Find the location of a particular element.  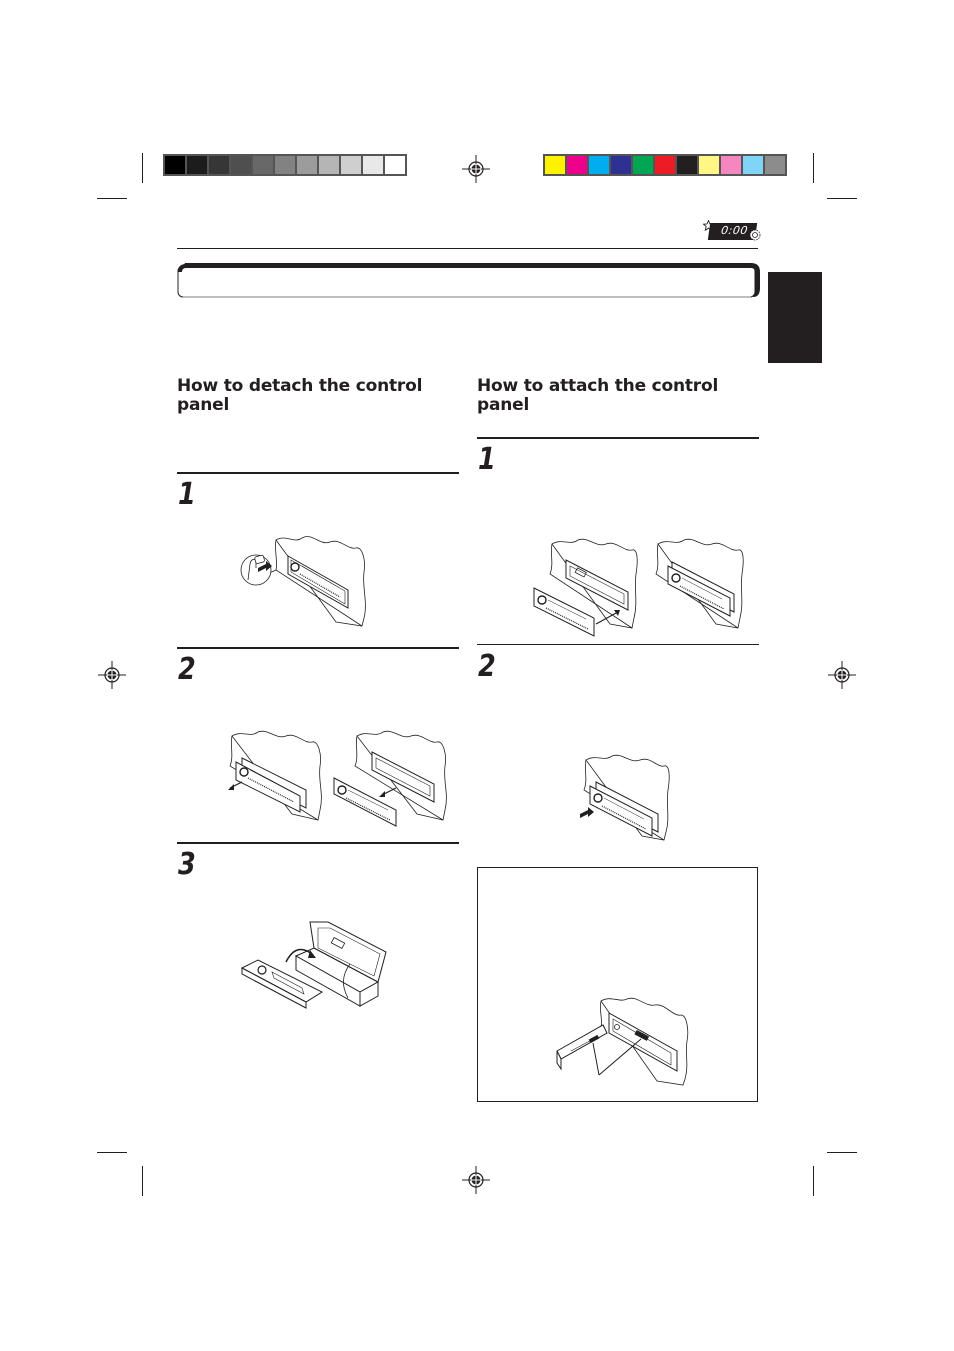

process-color-bar is located at coordinates (665, 165).